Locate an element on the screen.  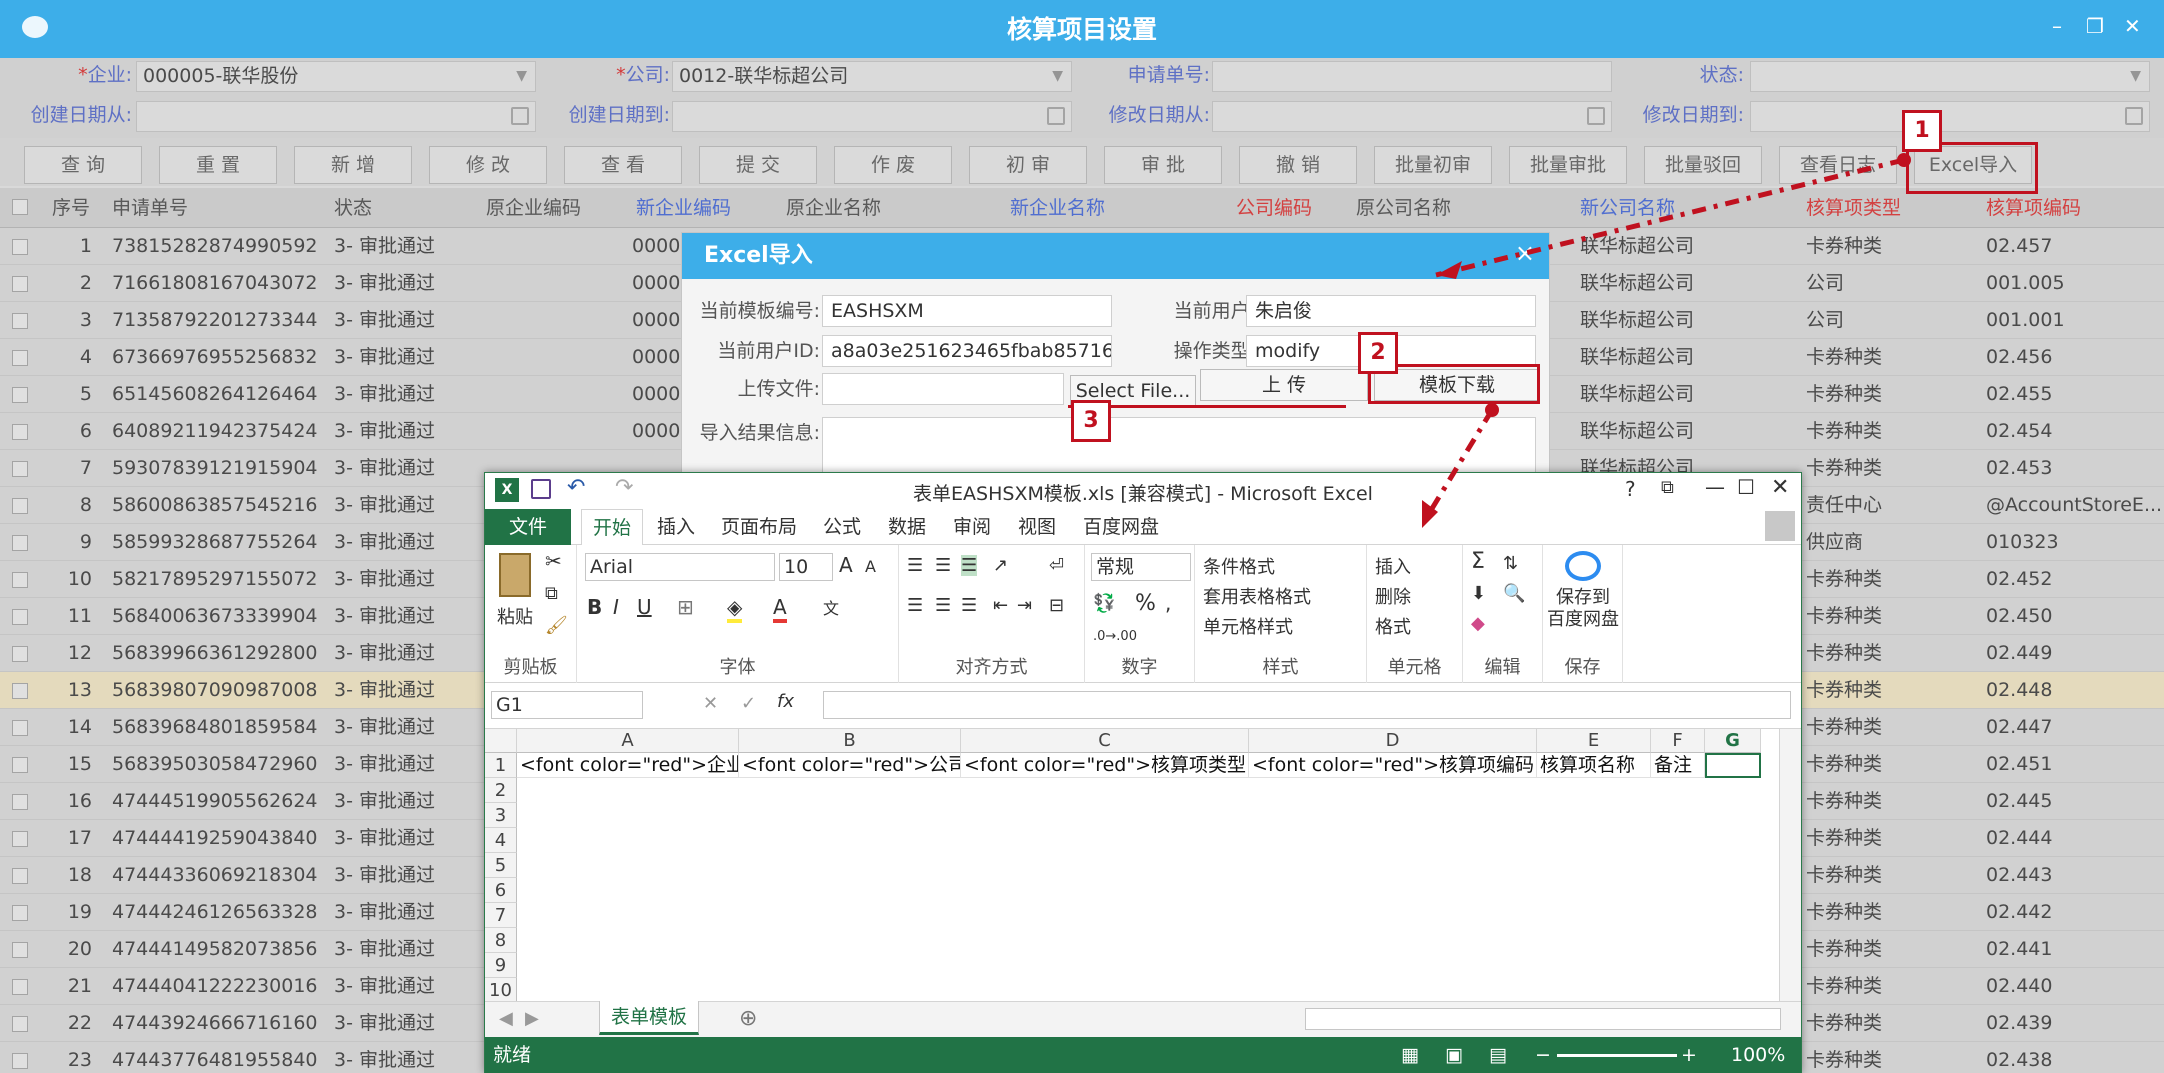
arrow-to-dialog is located at coordinates (1670, 217).